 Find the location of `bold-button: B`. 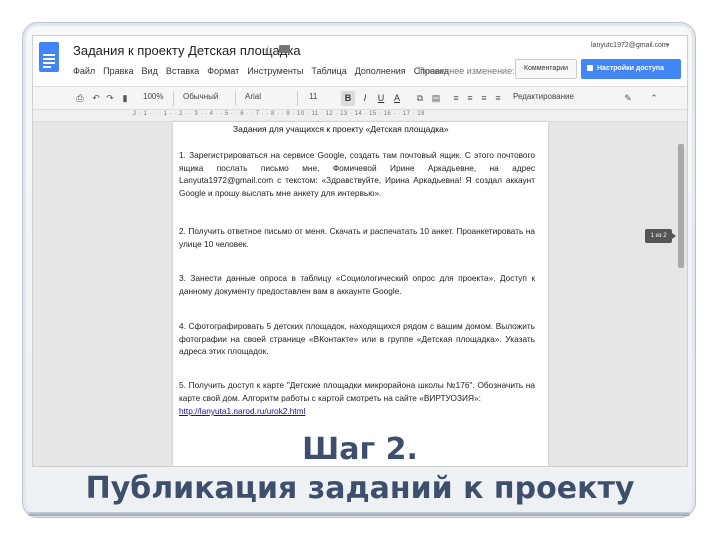

bold-button: B is located at coordinates (348, 98).